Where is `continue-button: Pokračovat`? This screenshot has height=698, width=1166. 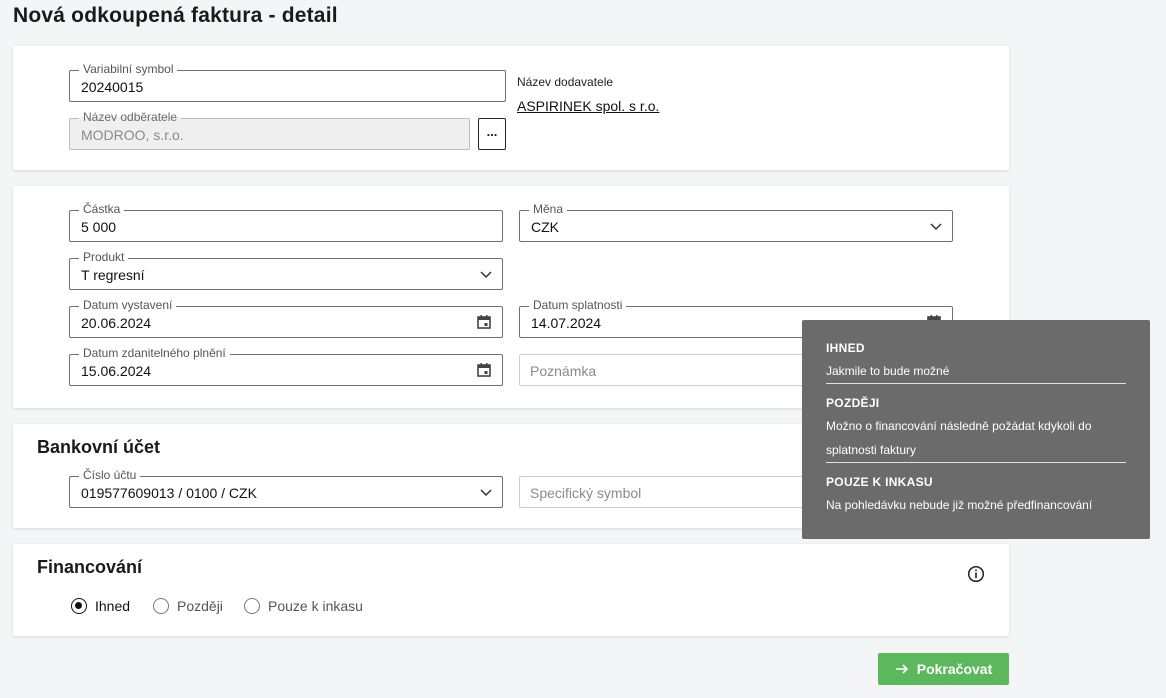 continue-button: Pokračovat is located at coordinates (943, 669).